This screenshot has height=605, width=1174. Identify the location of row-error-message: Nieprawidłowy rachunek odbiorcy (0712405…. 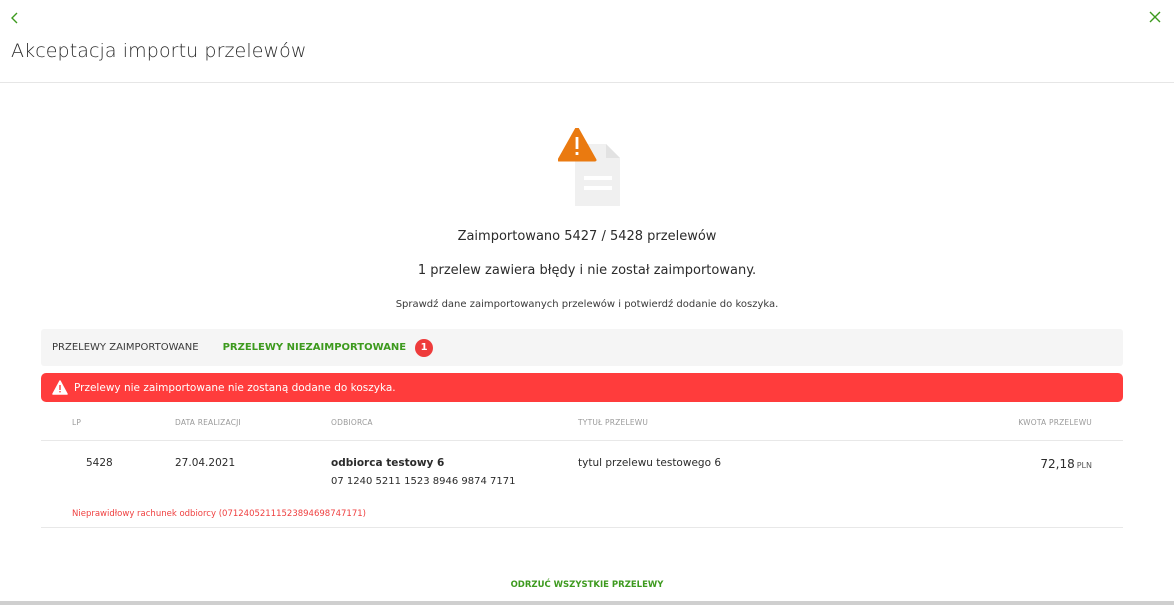
(219, 514).